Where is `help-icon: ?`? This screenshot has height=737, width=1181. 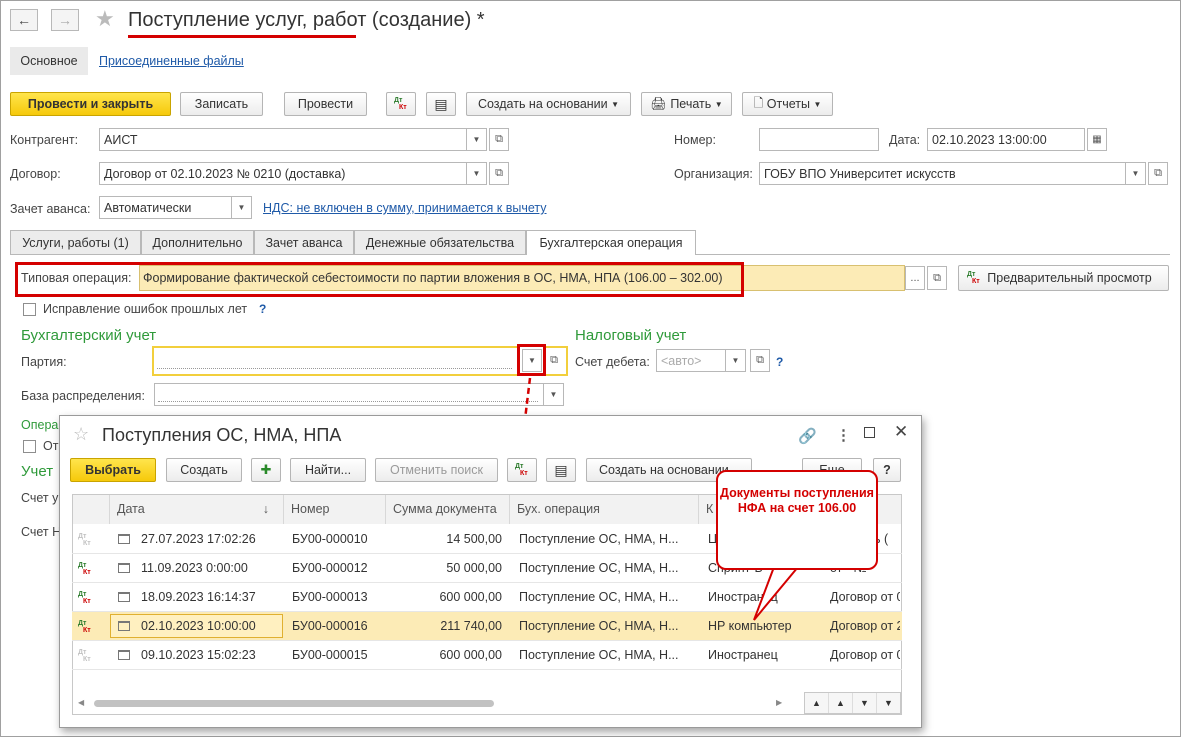 help-icon: ? is located at coordinates (262, 309).